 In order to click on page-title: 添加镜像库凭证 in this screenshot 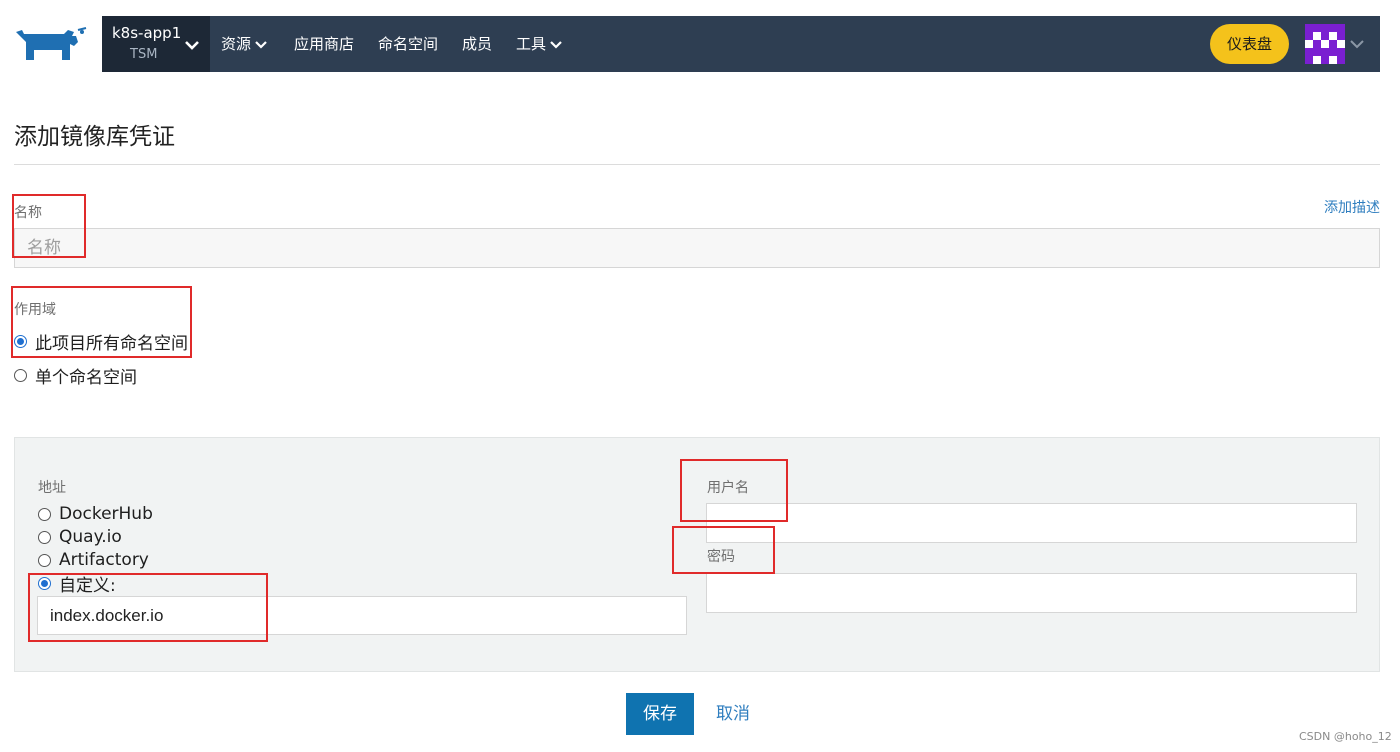, I will do `click(94, 137)`.